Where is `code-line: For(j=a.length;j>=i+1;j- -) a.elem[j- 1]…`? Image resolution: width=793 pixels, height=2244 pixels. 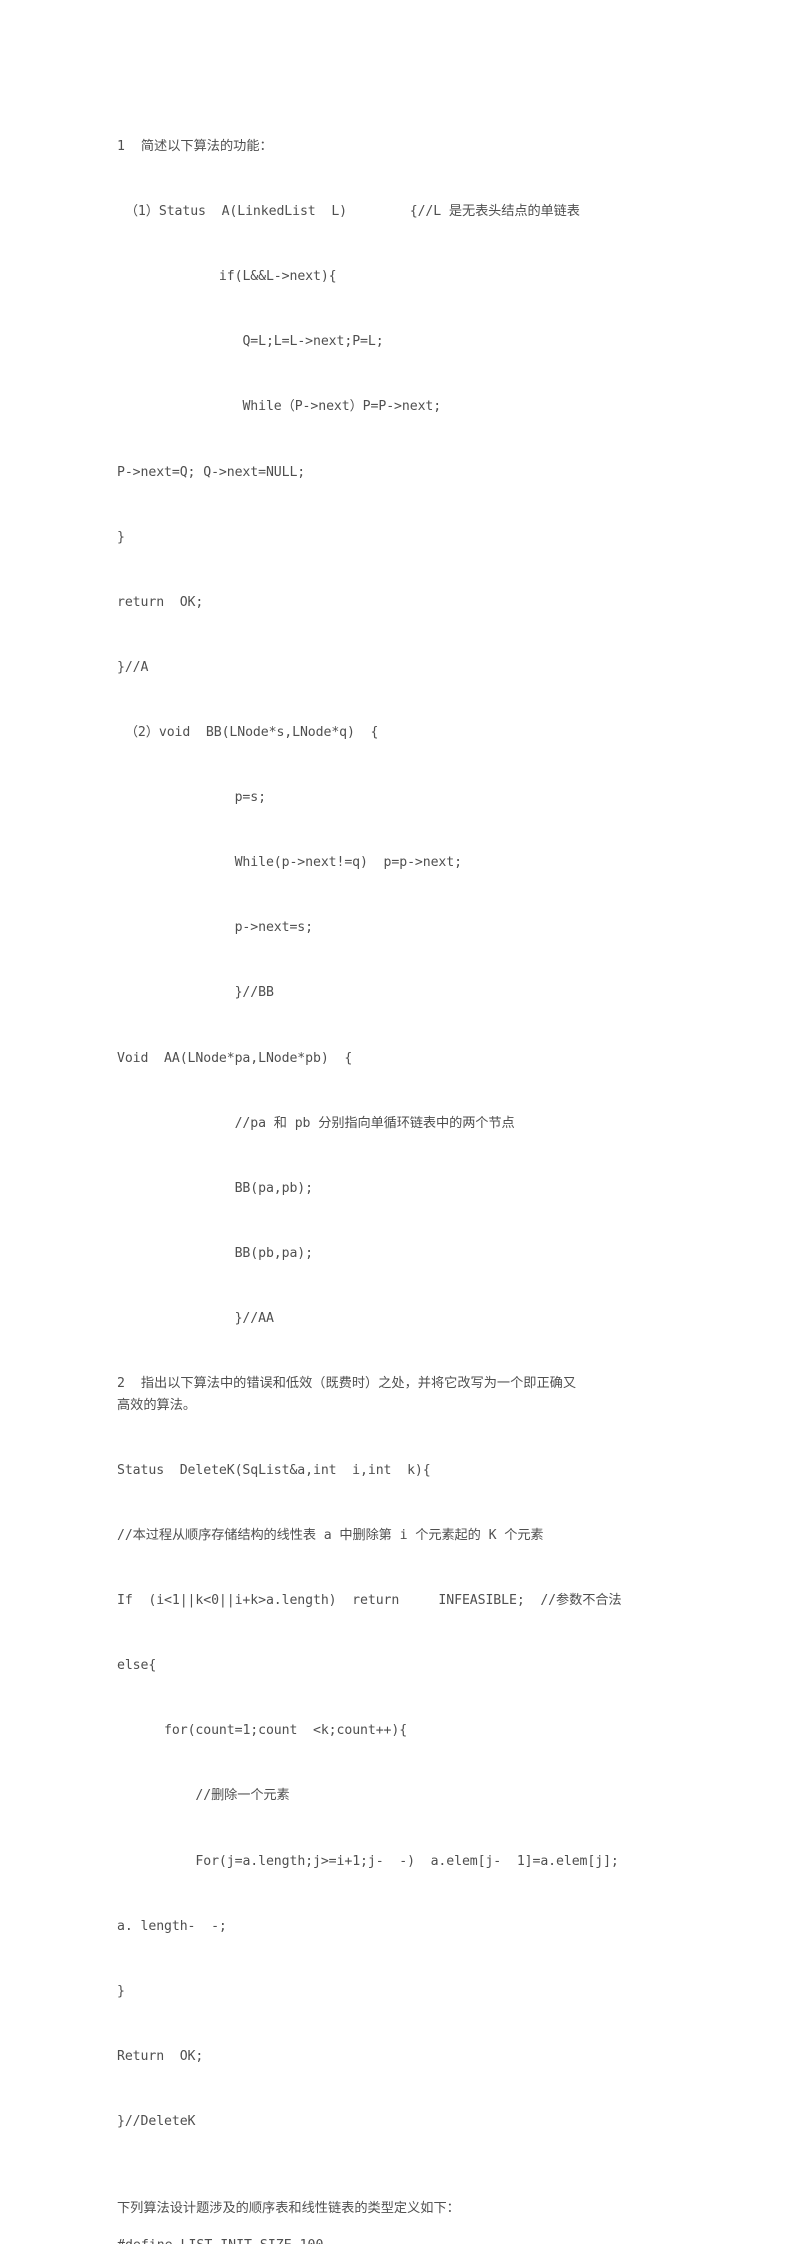 code-line: For(j=a.length;j>=i+1;j- -) a.elem[j- 1]… is located at coordinates (368, 1861).